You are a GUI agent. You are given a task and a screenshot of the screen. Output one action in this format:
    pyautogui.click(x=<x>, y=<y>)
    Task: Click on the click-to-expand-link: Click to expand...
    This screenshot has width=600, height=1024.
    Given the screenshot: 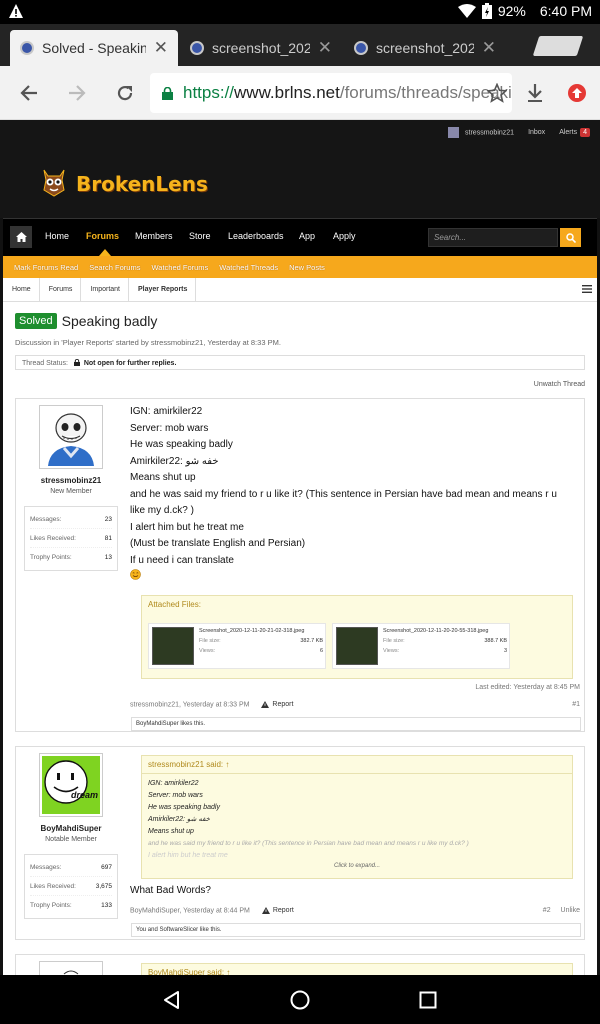 What is the action you would take?
    pyautogui.click(x=357, y=866)
    